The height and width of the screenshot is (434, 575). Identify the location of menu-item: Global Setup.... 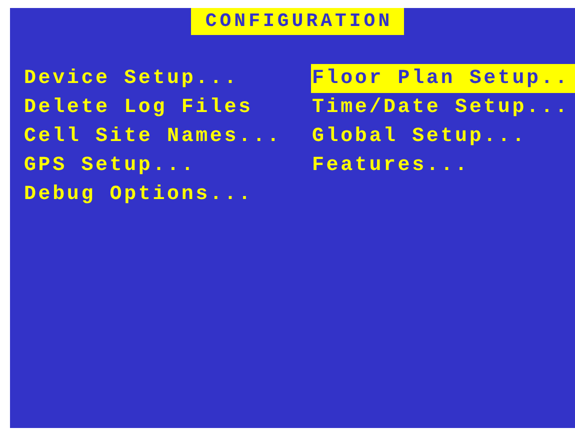
(419, 136).